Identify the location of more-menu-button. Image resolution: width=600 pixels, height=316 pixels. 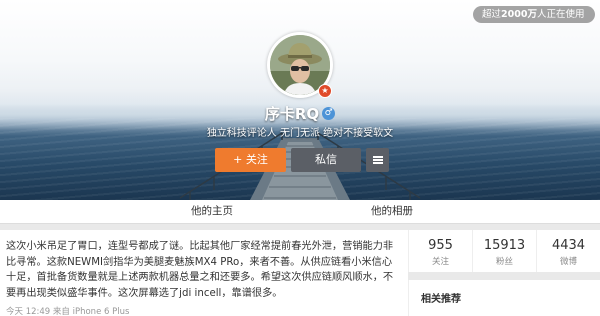
(377, 160).